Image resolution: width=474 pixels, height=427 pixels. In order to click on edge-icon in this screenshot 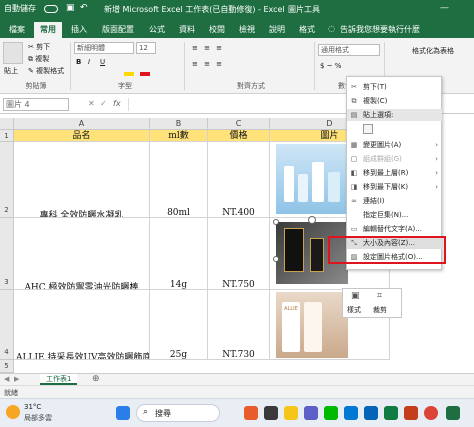, I will do `click(351, 413)`.